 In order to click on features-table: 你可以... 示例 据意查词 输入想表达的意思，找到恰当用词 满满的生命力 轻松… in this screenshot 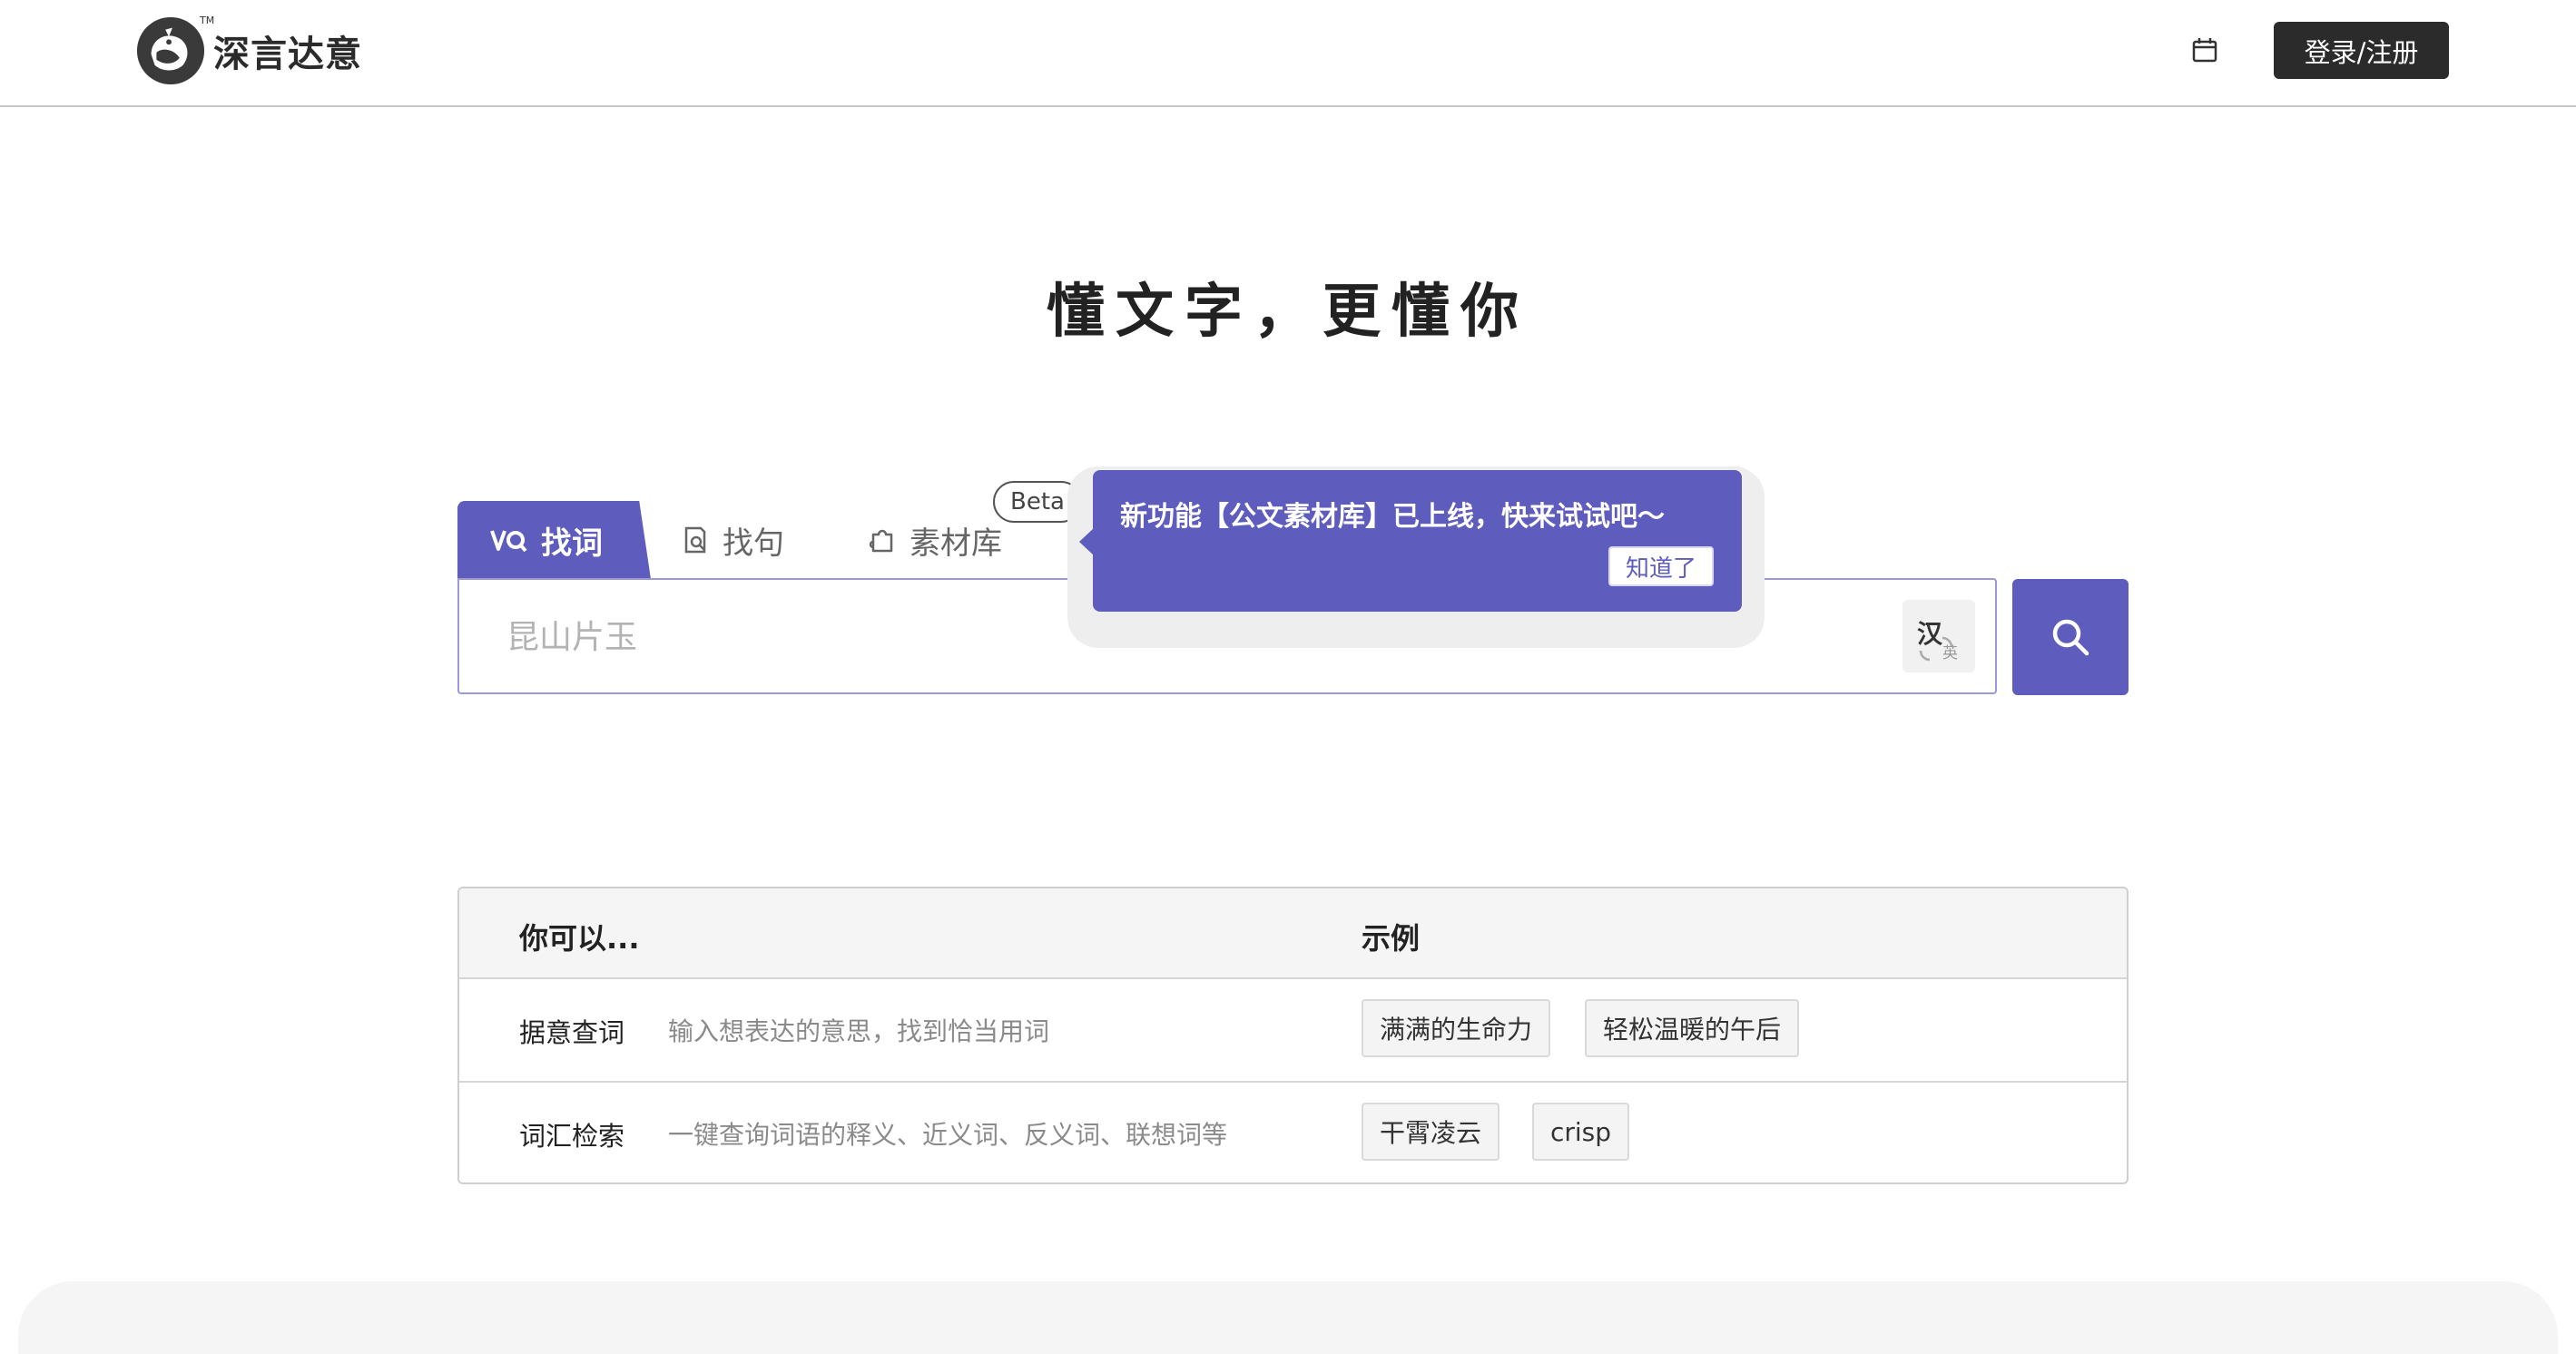, I will do `click(1293, 1036)`.